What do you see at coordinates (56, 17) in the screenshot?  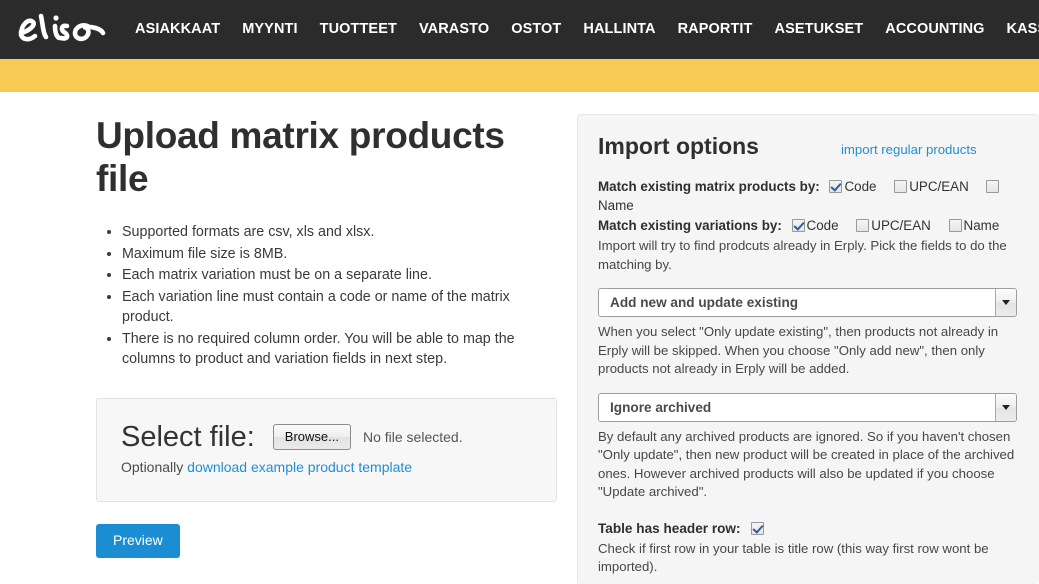 I see `elisa-logo-dot` at bounding box center [56, 17].